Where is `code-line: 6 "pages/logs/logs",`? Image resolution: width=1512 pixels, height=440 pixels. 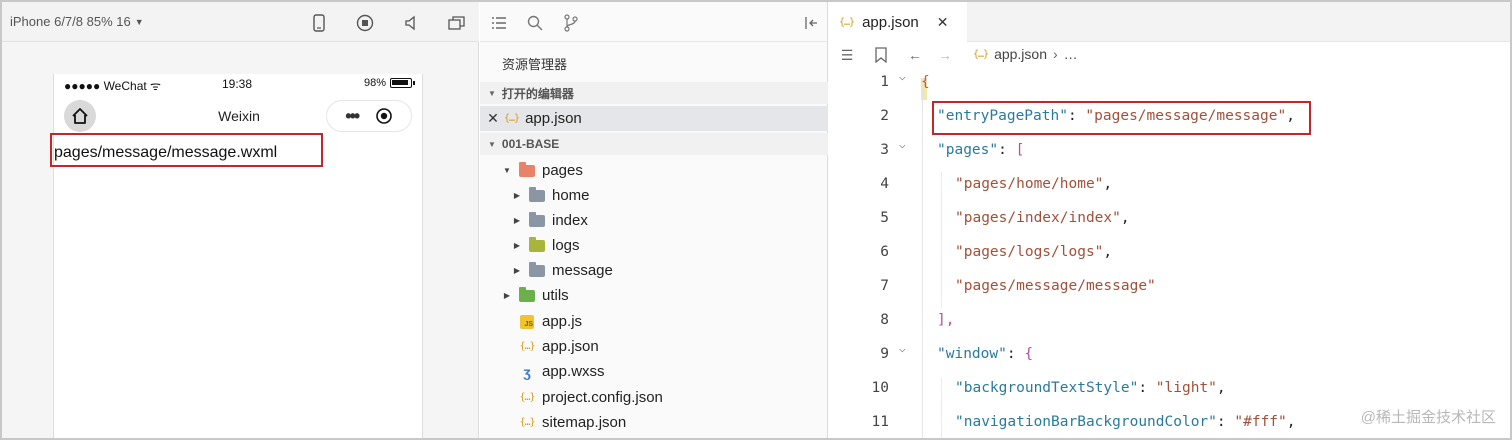 code-line: 6 "pages/logs/logs", is located at coordinates (1169, 253).